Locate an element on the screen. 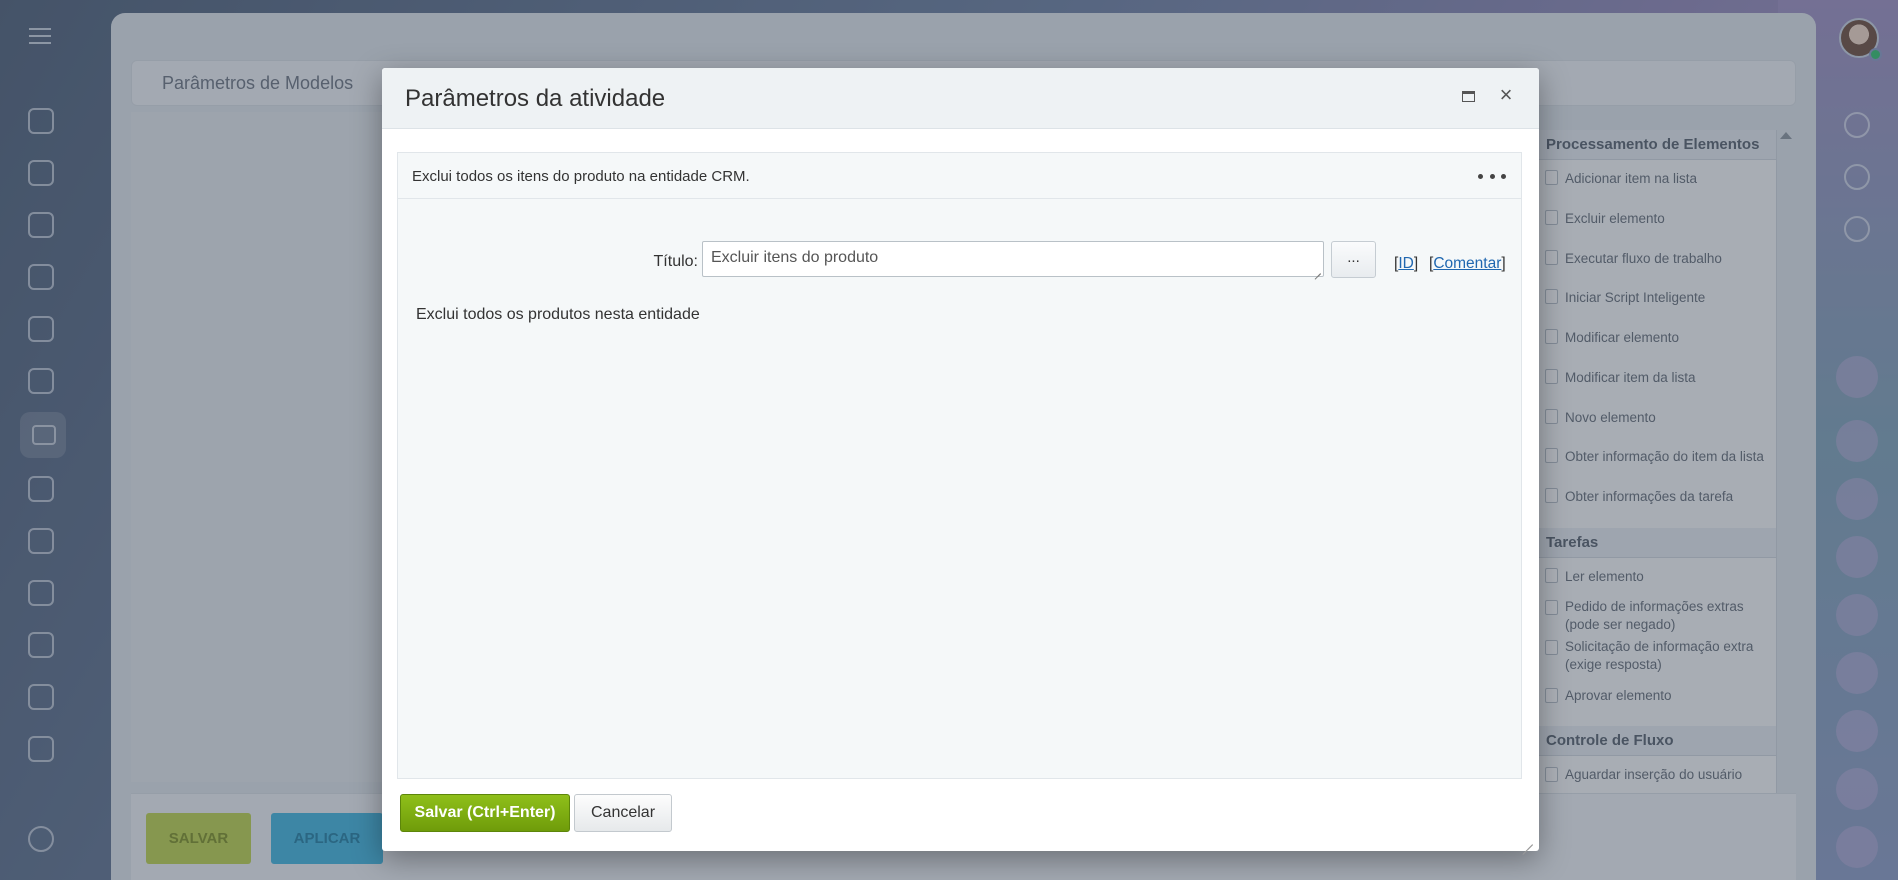  title-input: Excluir itens do produto is located at coordinates (1013, 259).